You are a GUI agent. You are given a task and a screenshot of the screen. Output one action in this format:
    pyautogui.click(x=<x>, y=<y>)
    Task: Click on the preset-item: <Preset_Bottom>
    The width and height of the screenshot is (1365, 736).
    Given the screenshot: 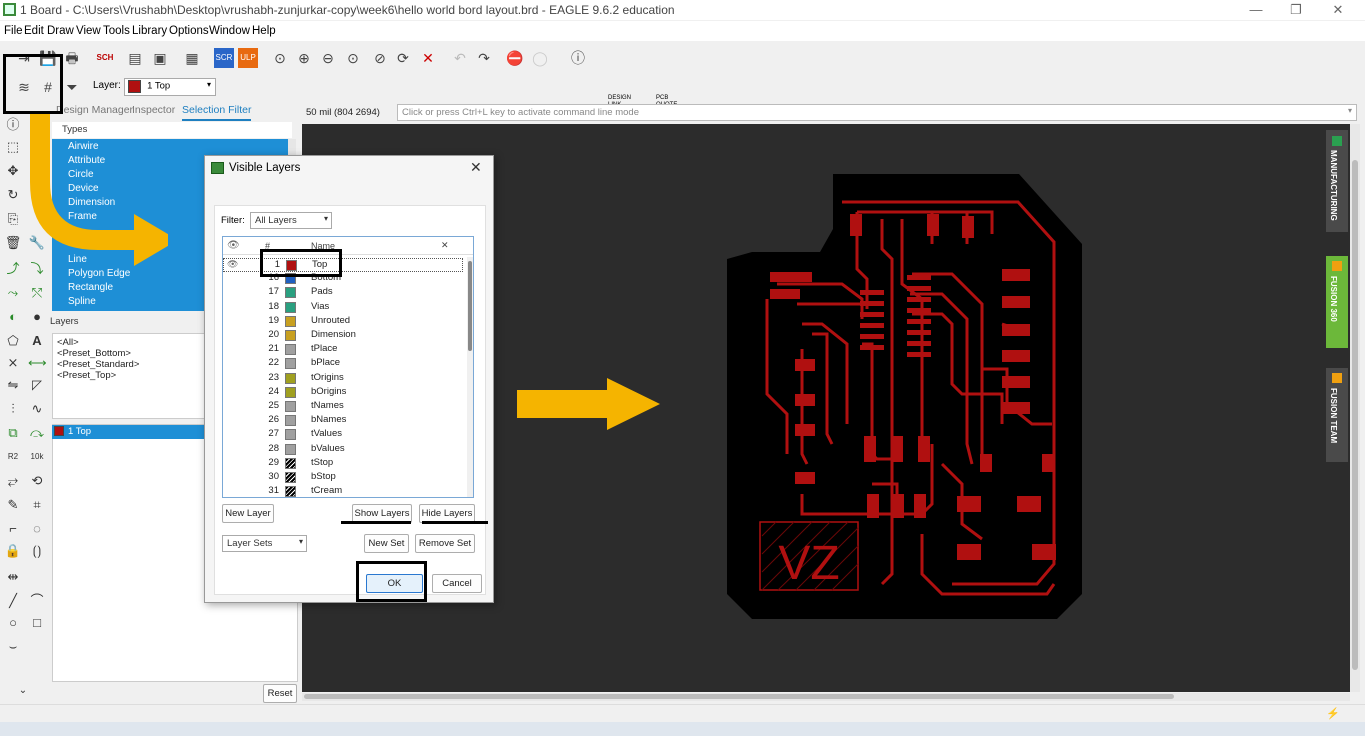 What is the action you would take?
    pyautogui.click(x=94, y=353)
    